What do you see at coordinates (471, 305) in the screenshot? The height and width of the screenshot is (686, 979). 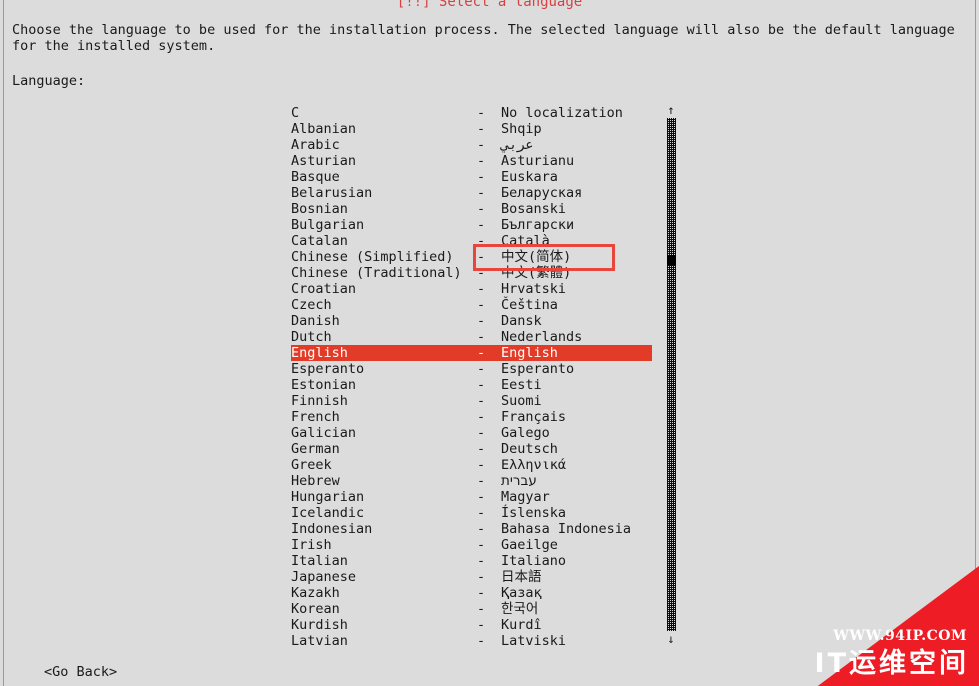 I see `language-list-item: Czech - Čeština` at bounding box center [471, 305].